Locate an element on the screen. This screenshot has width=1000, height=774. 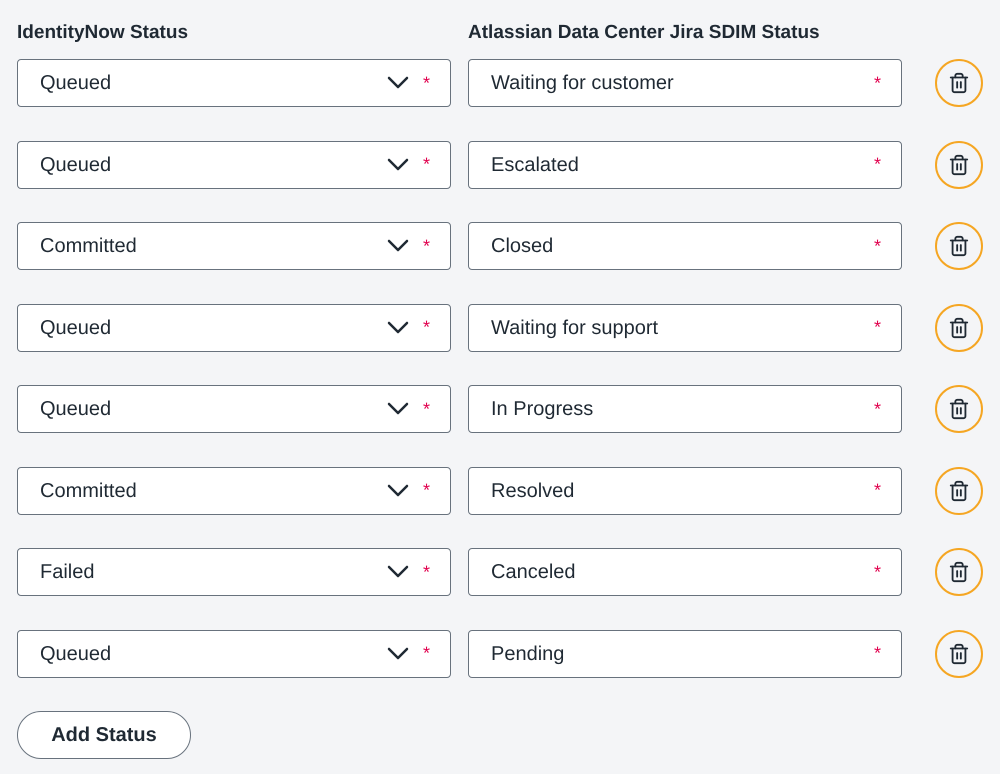
status-input-field: Resolved * is located at coordinates (685, 490).